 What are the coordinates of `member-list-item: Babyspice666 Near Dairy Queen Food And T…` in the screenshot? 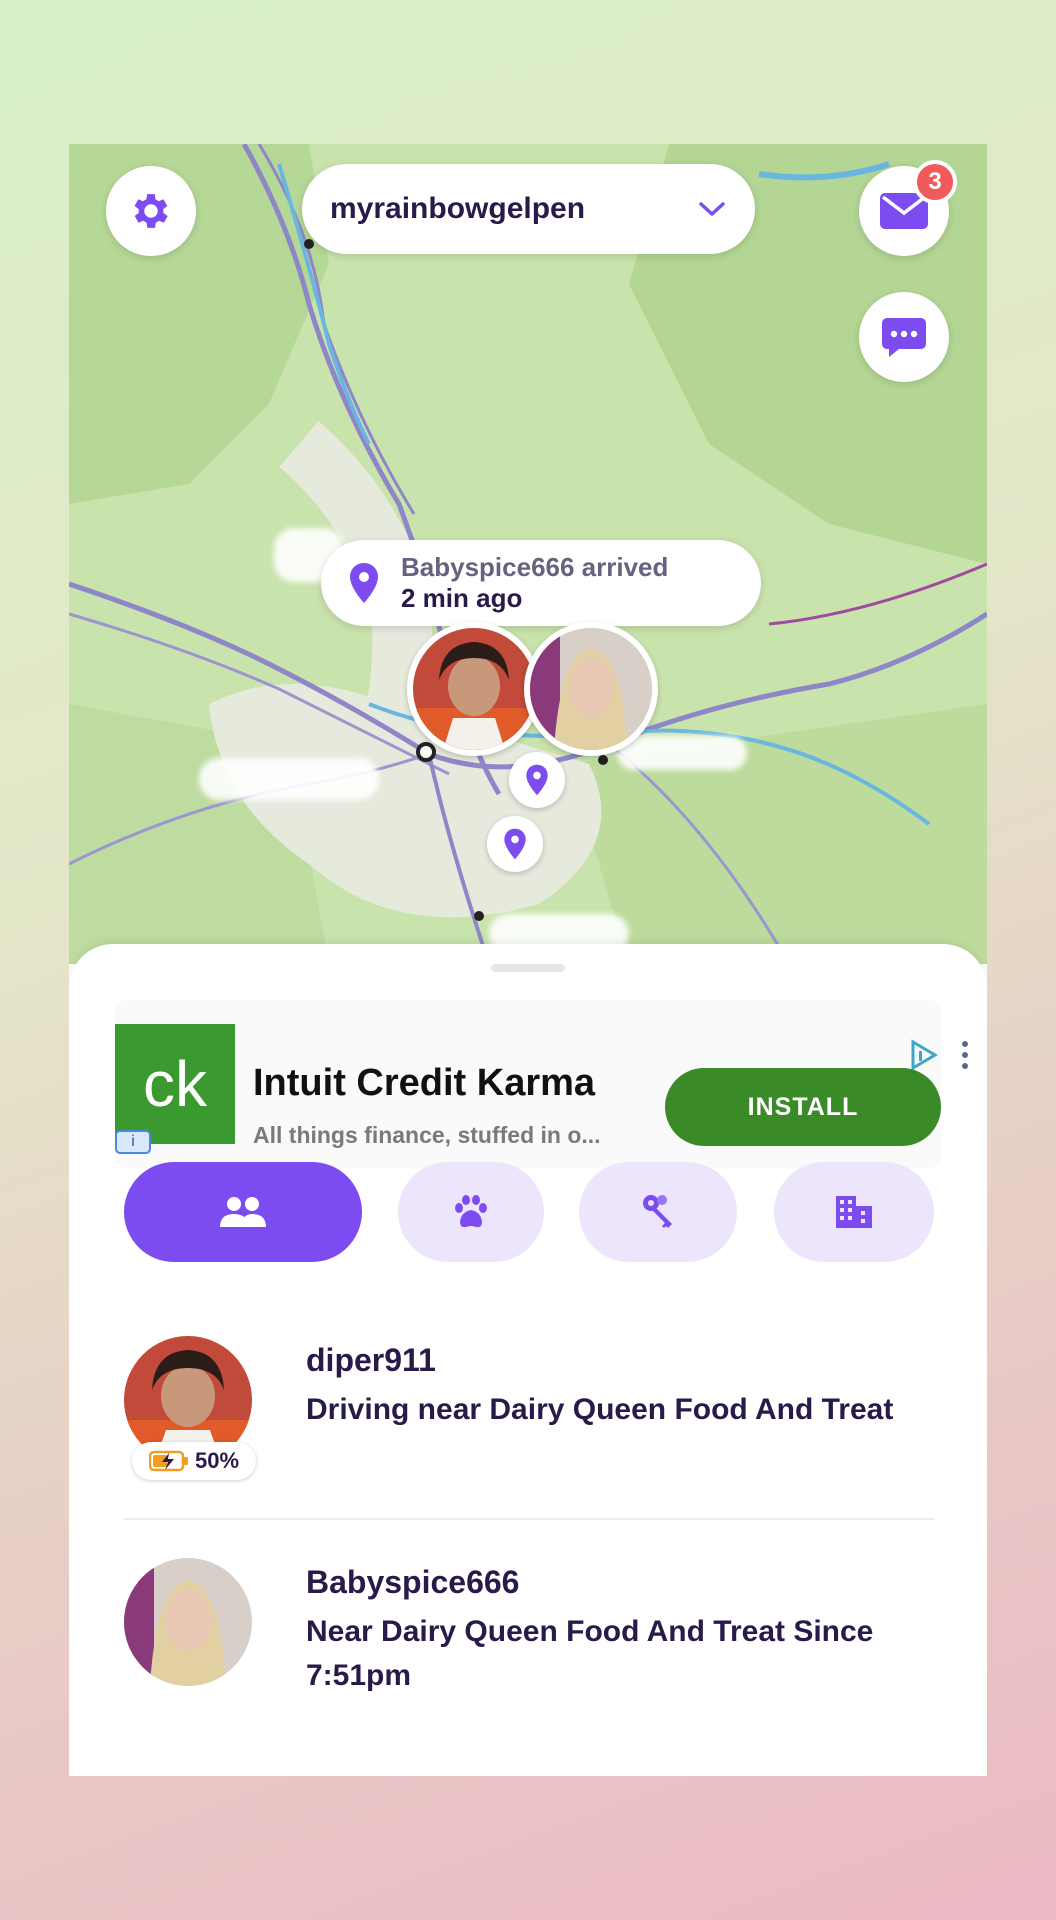 It's located at (529, 1633).